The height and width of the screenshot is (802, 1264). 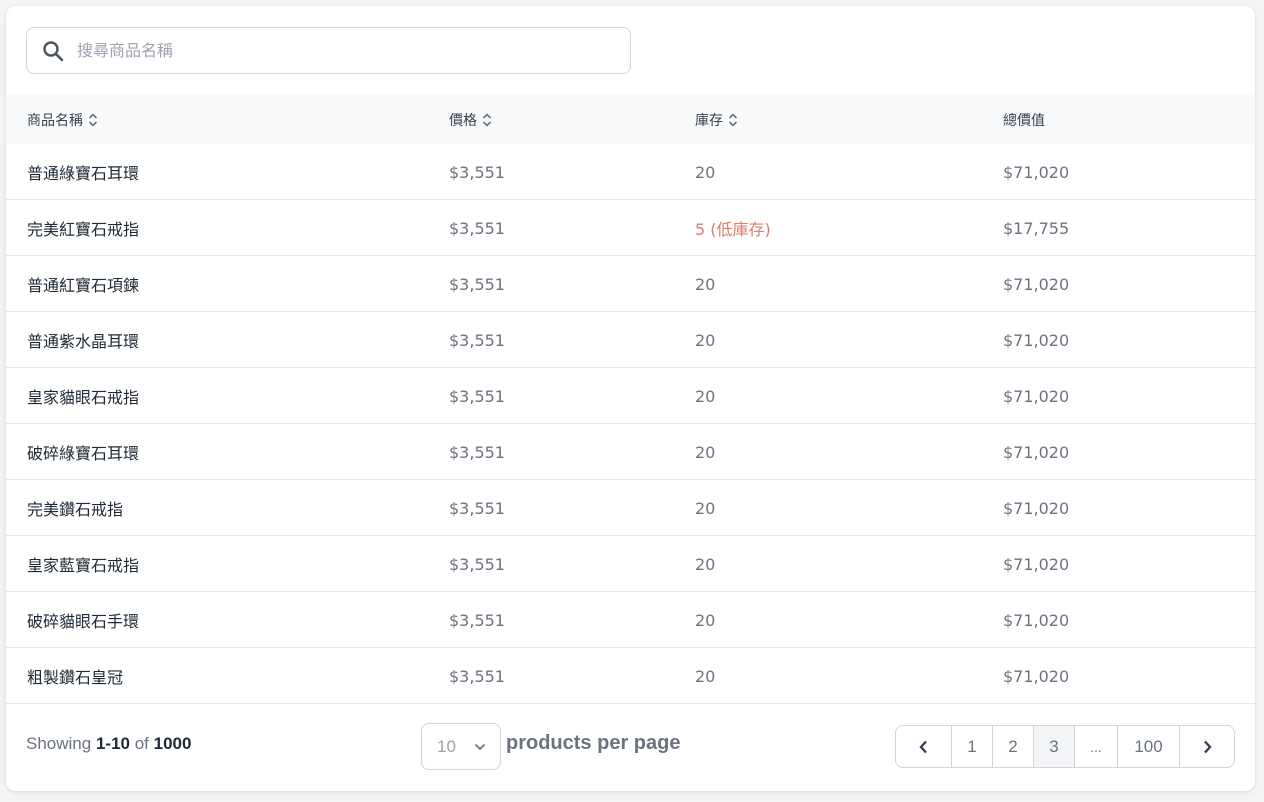 I want to click on pagination: 1 2 3 ... 100, so click(x=1065, y=746).